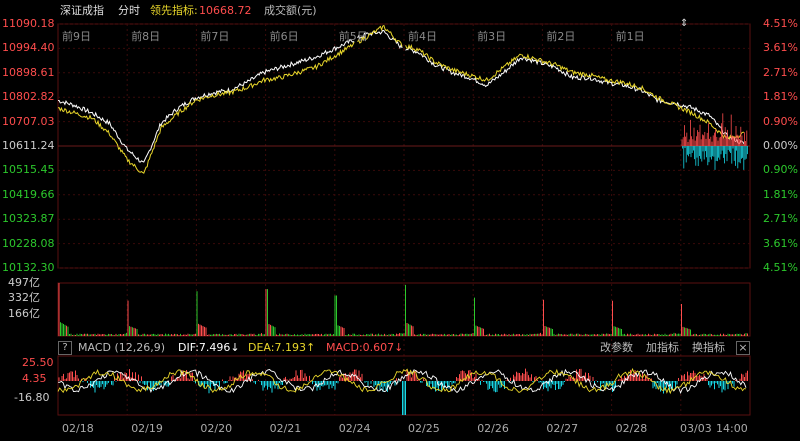 The width and height of the screenshot is (800, 441). I want to click on day-label: 前9日, so click(76, 36).